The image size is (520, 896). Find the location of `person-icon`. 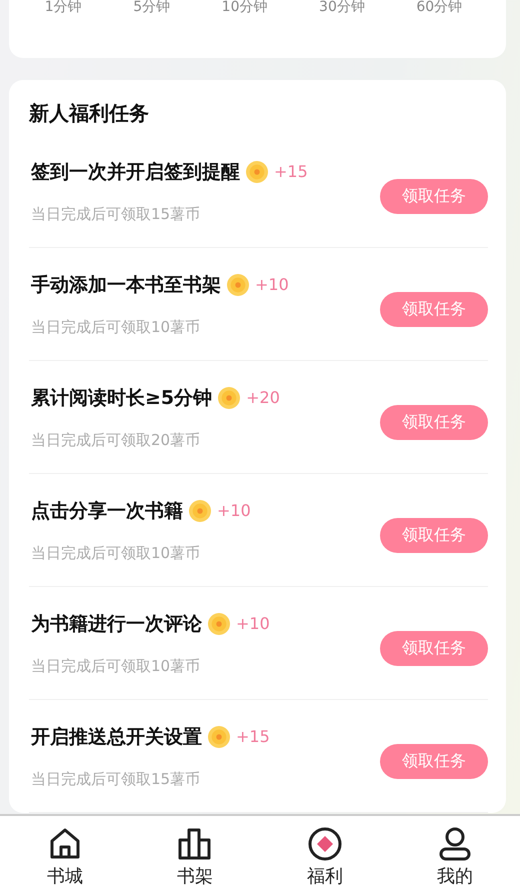

person-icon is located at coordinates (455, 844).